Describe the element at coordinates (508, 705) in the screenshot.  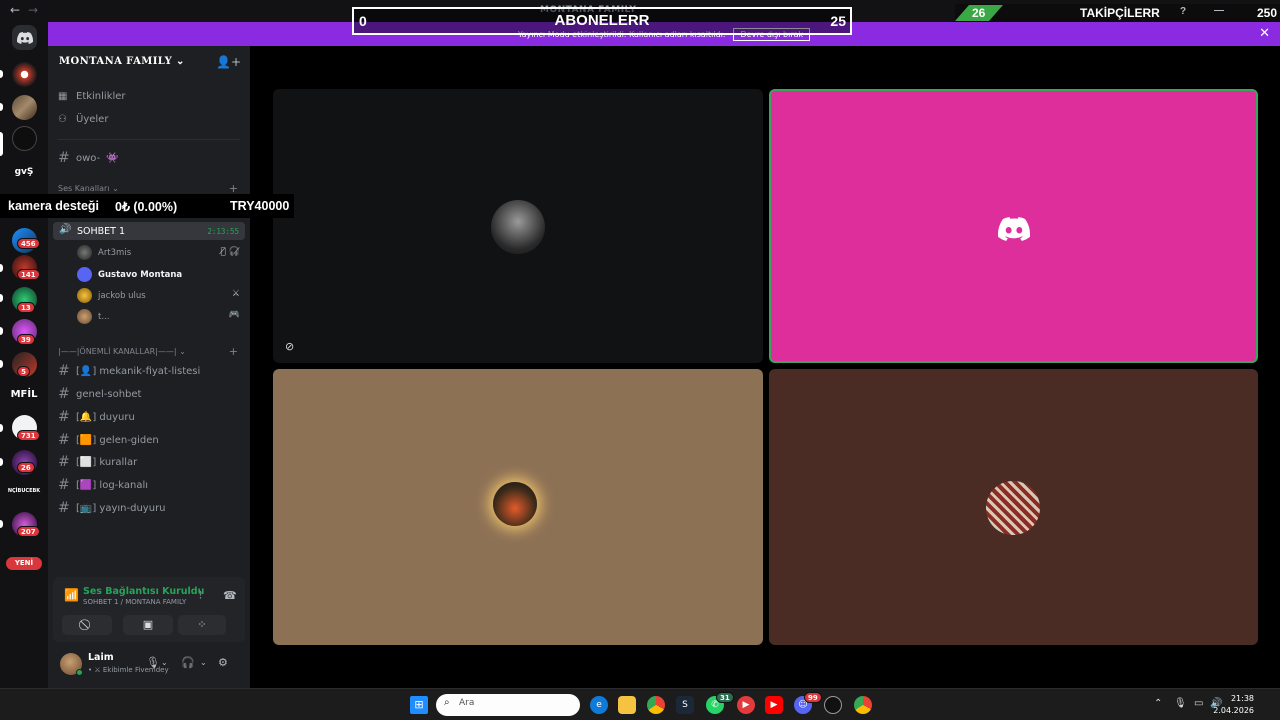
I see `taskbar-search: ⌕ Ara` at that location.